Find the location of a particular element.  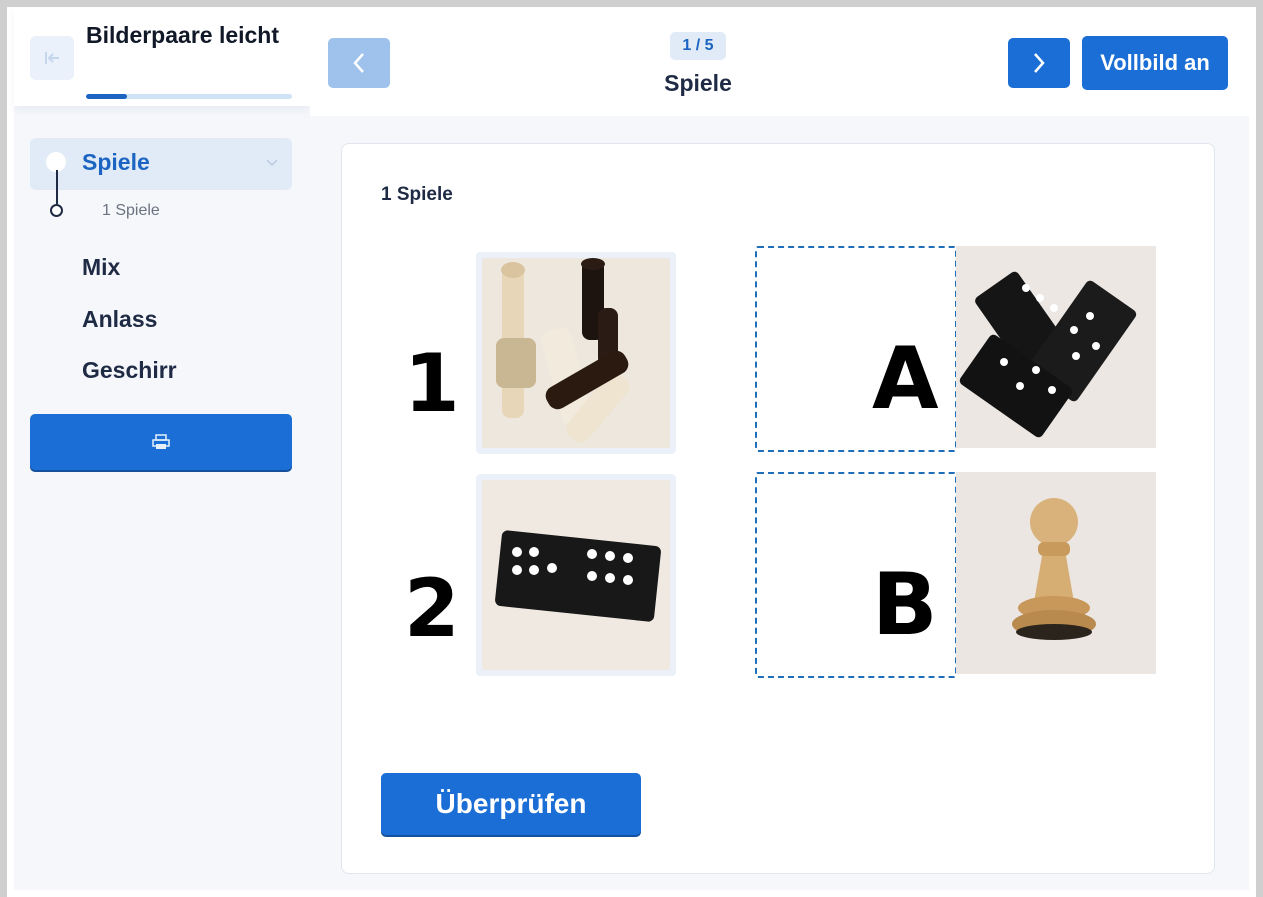

course-title: Bilderpaare leicht is located at coordinates (183, 35).